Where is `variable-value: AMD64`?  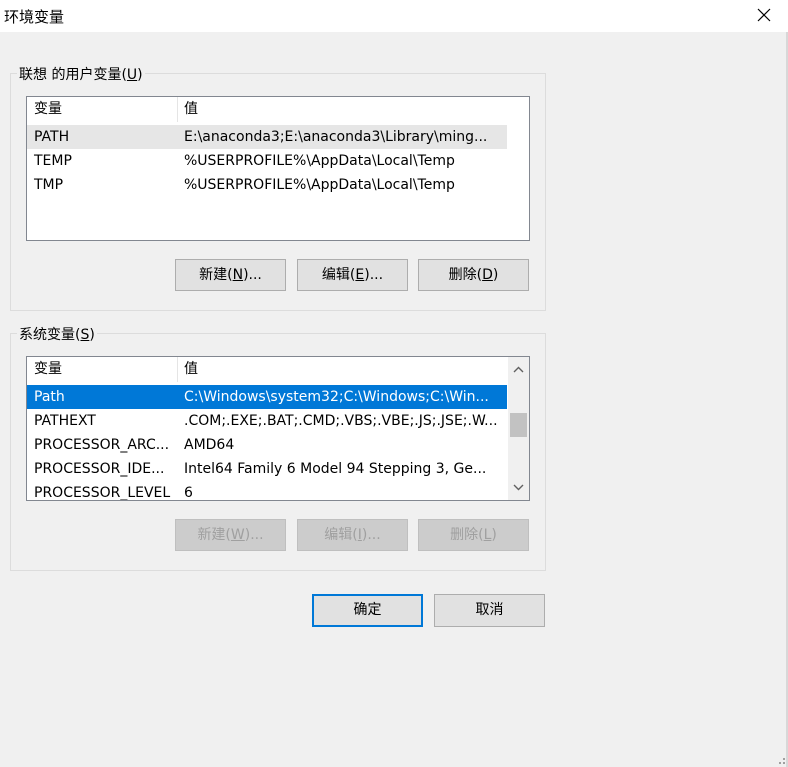
variable-value: AMD64 is located at coordinates (209, 445).